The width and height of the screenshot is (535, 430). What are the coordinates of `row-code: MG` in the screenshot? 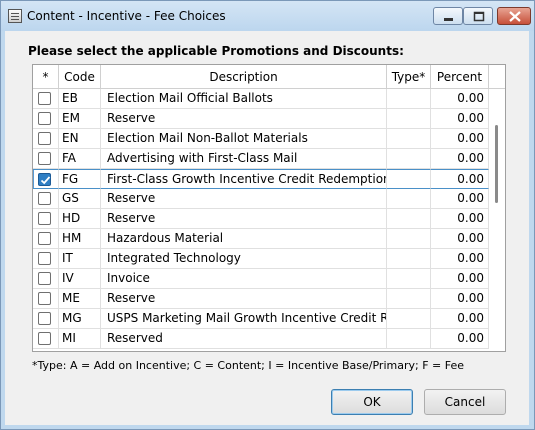 It's located at (80, 319).